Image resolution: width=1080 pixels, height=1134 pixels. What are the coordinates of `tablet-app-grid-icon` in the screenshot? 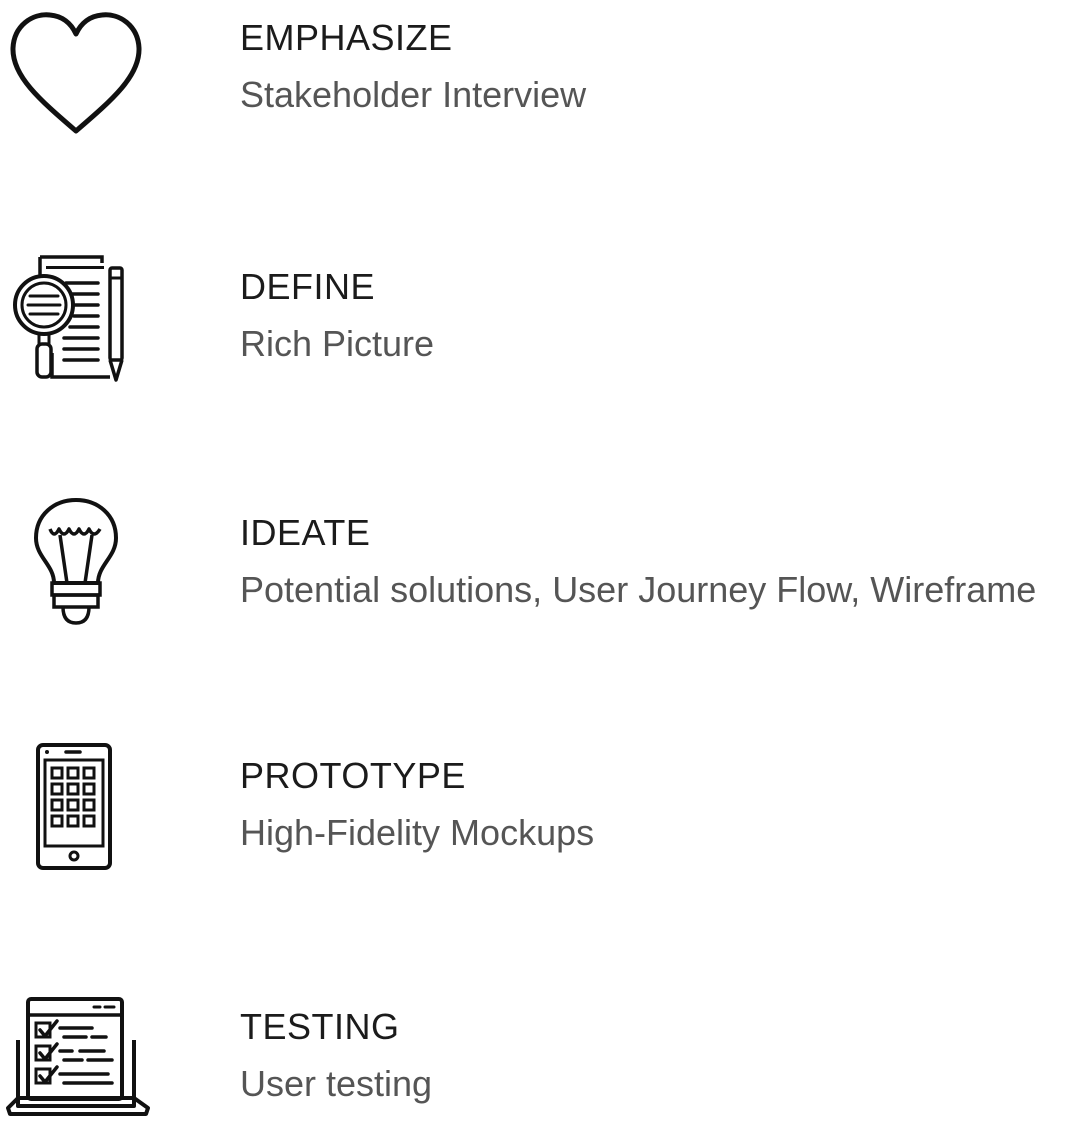 It's located at (80, 810).